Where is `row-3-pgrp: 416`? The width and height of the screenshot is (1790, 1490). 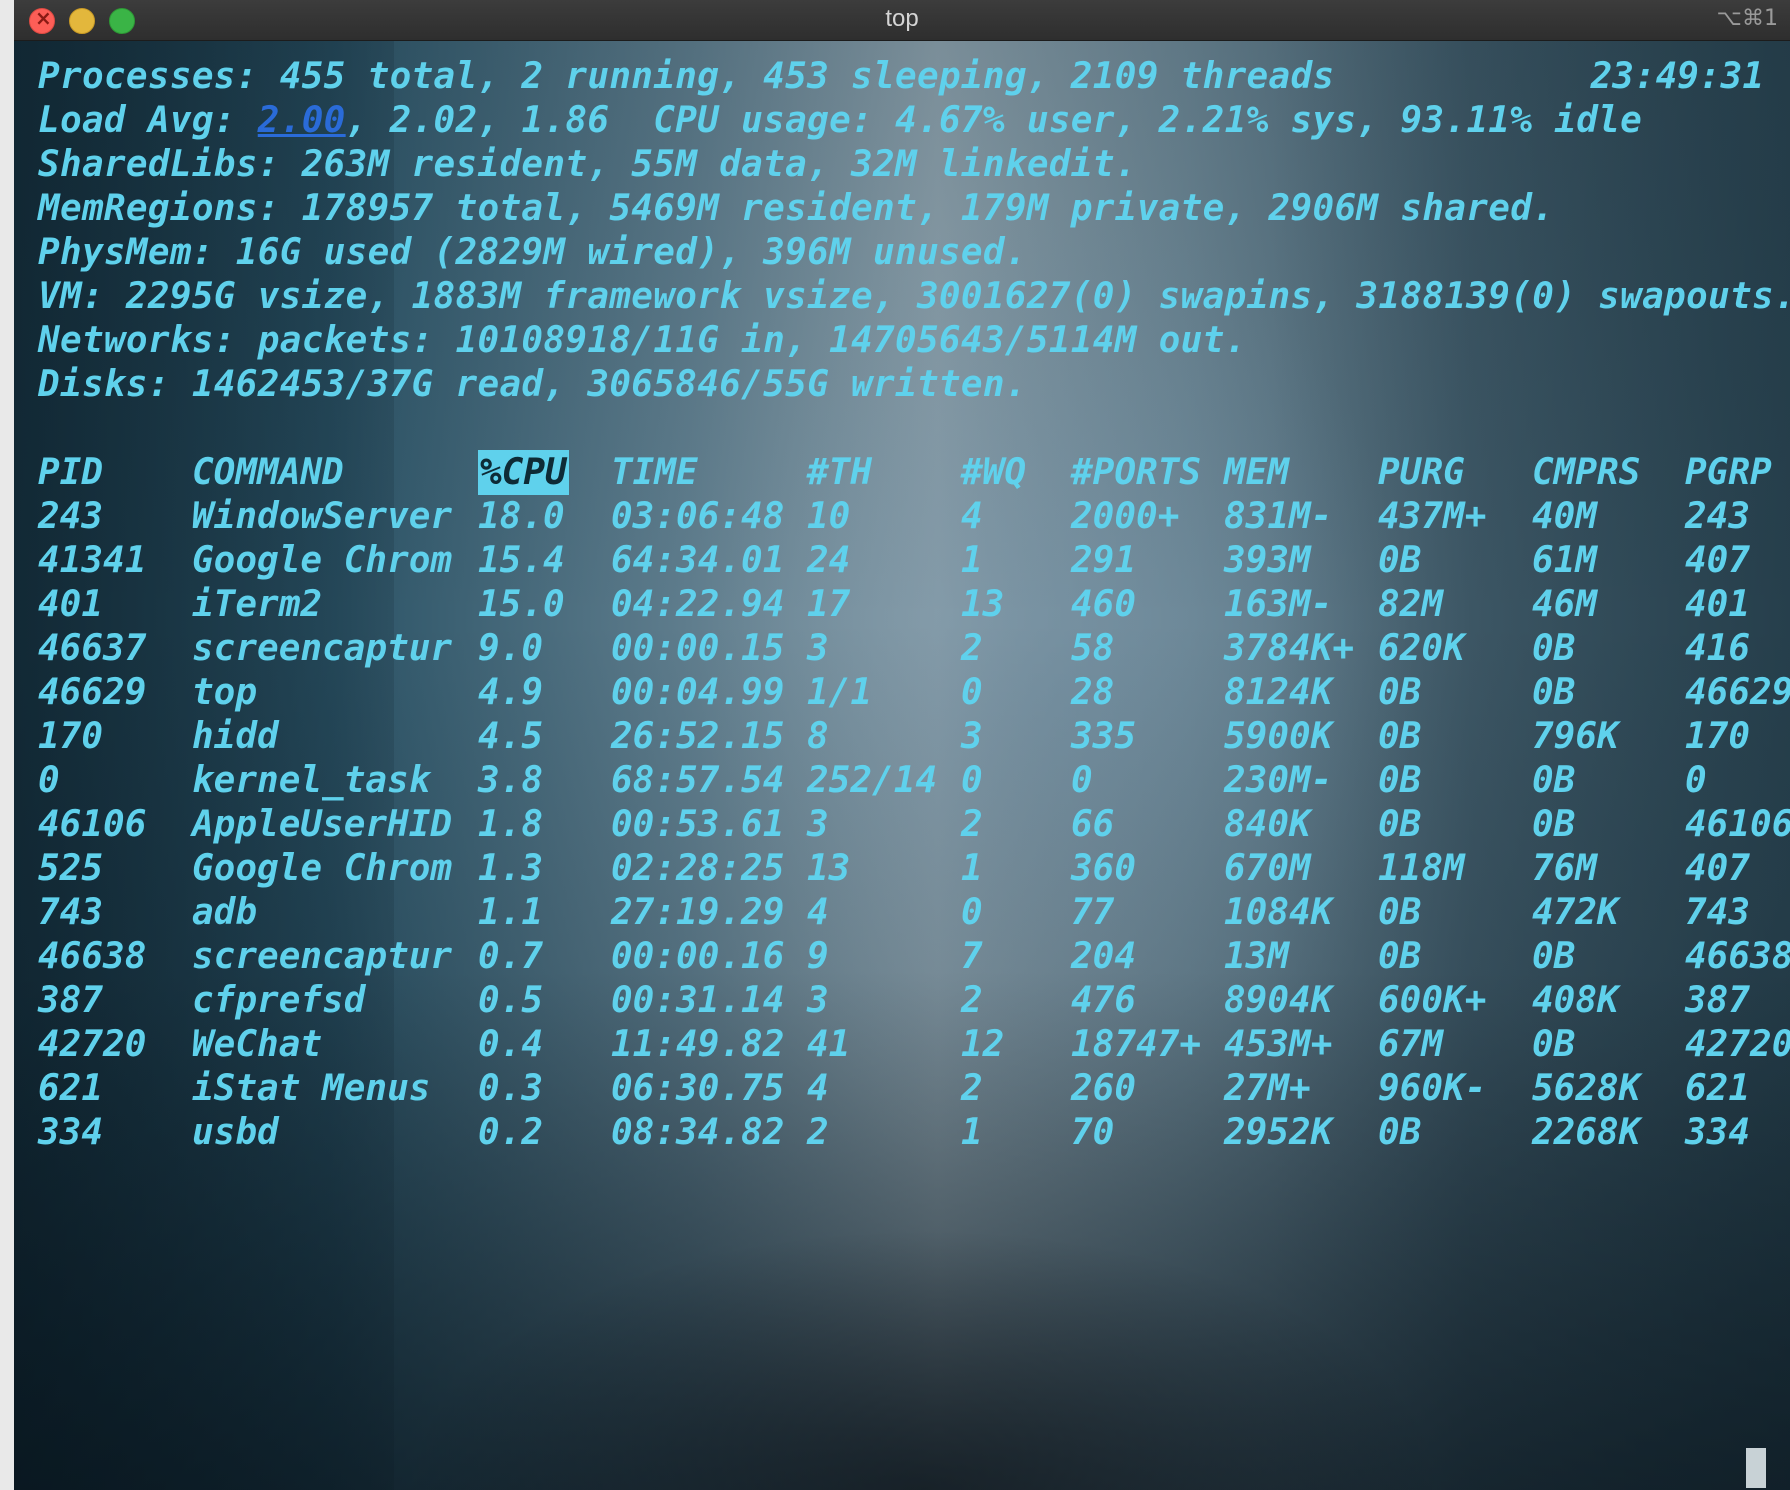
row-3-pgrp: 416 is located at coordinates (1718, 648).